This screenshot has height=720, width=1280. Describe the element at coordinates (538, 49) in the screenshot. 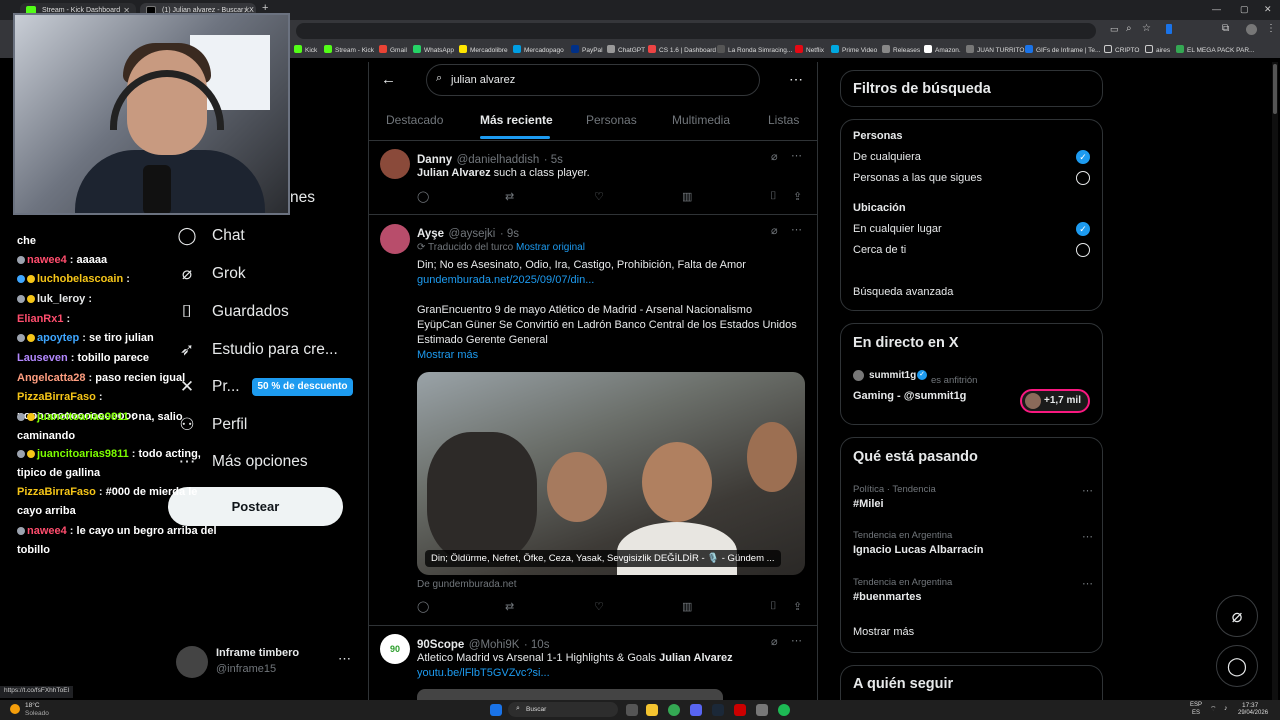

I see `bookmark: Mercadopago` at that location.